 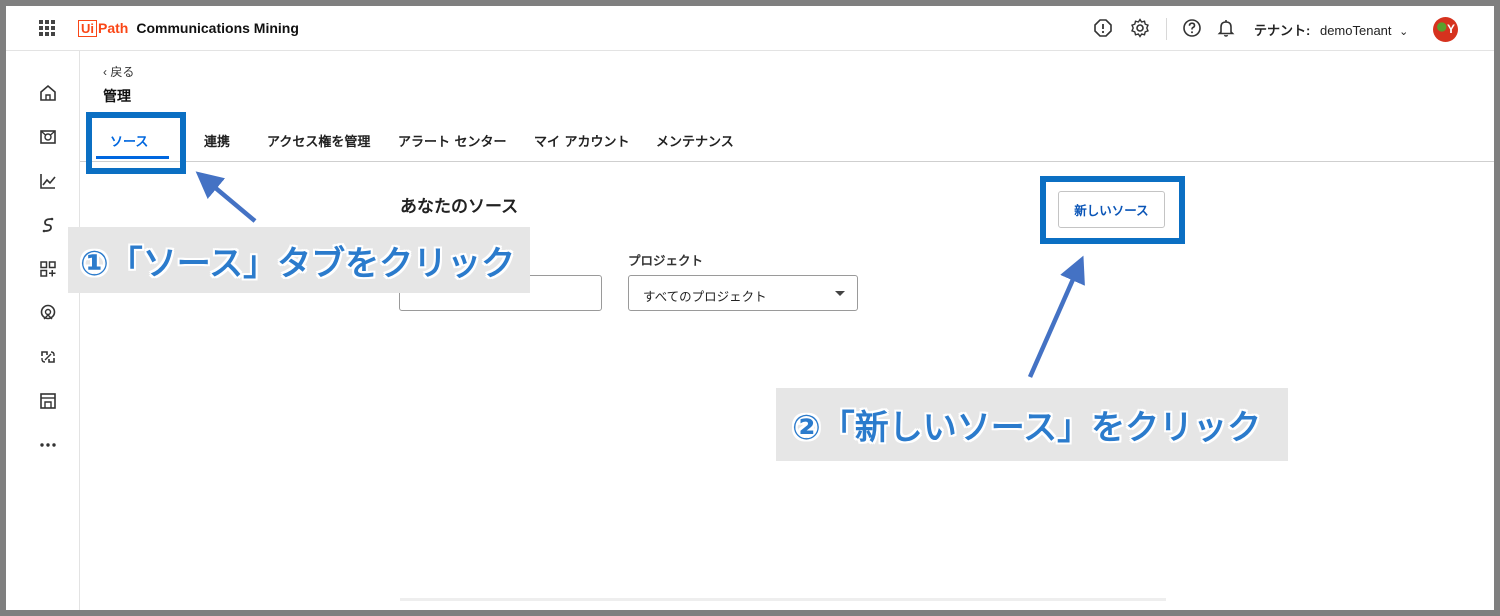 What do you see at coordinates (1056, 316) in the screenshot?
I see `arrow-to-new-source-button` at bounding box center [1056, 316].